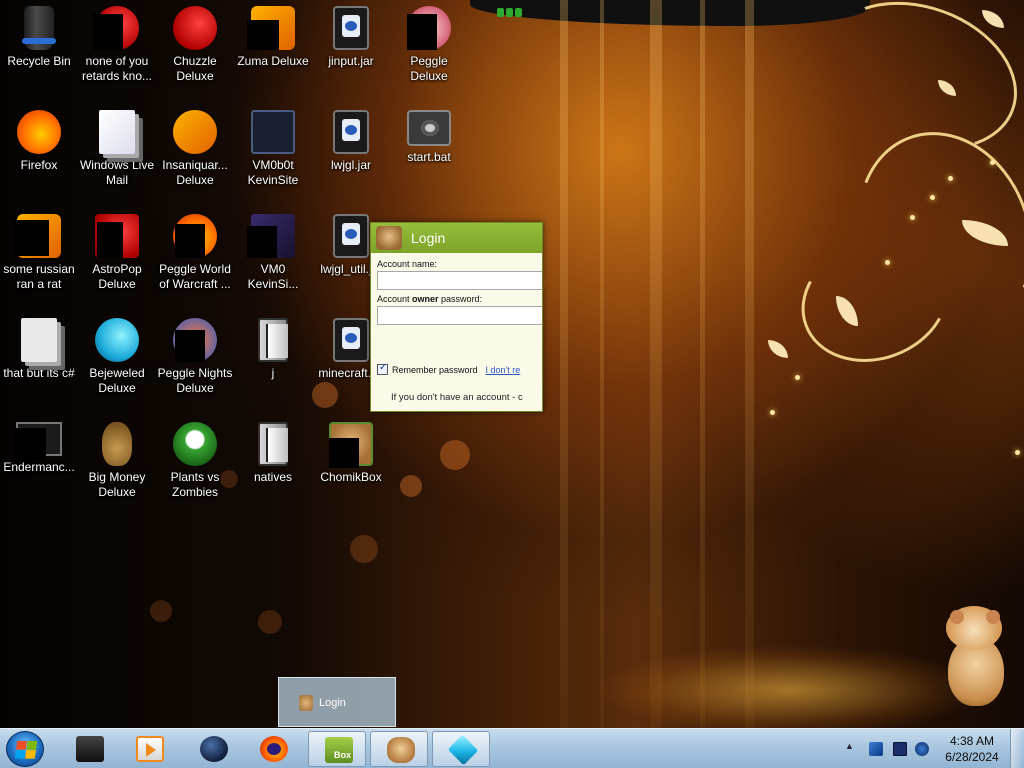  What do you see at coordinates (778, 349) in the screenshot?
I see `wallpaper-petal` at bounding box center [778, 349].